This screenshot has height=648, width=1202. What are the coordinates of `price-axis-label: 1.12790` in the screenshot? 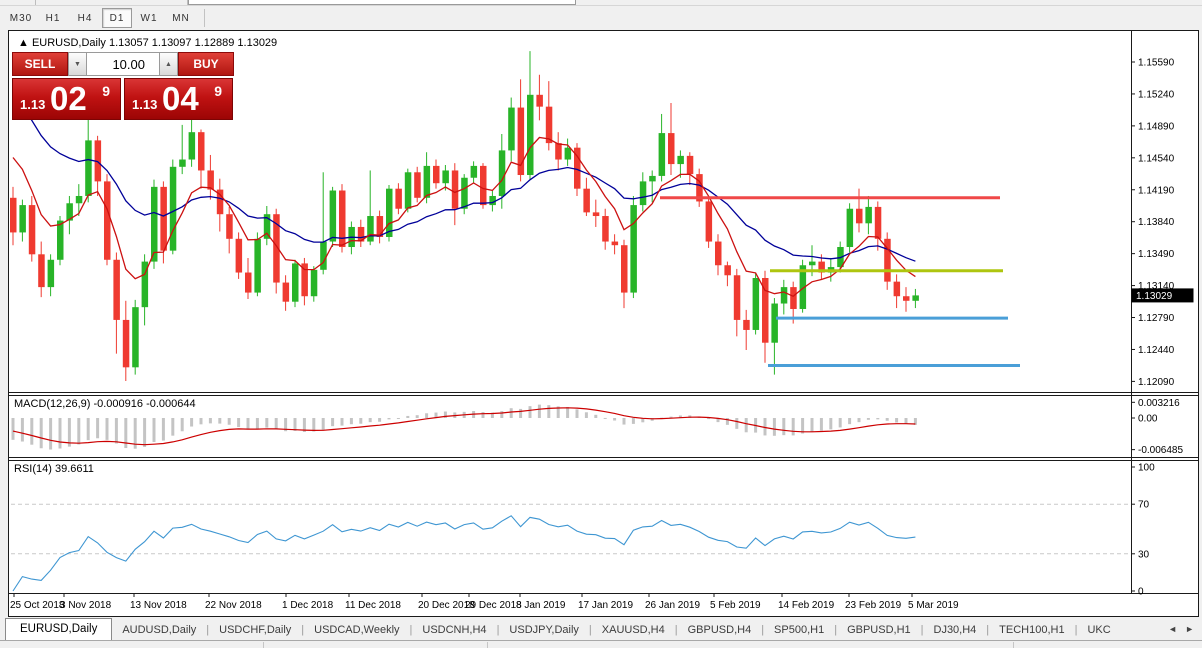 It's located at (1156, 318).